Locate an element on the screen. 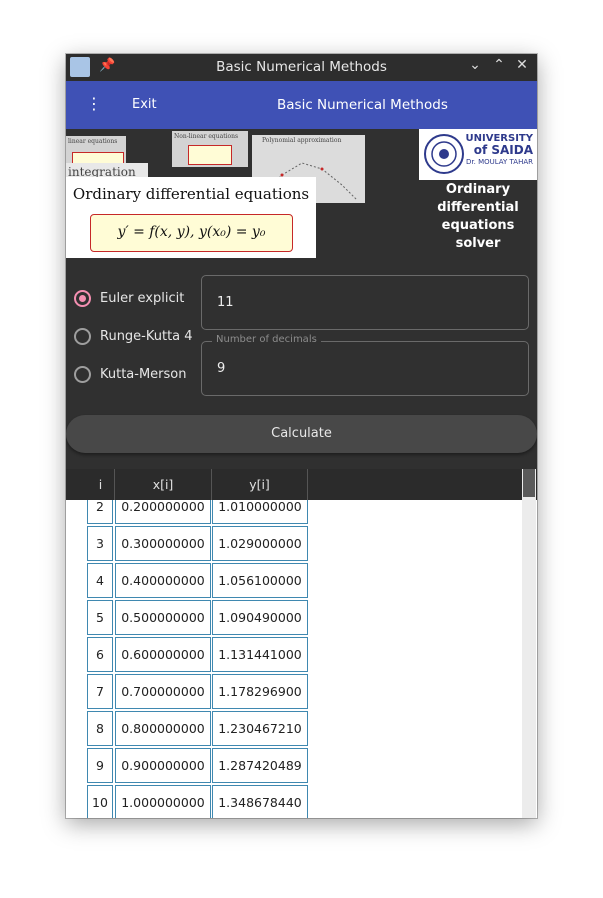  cell-y: 1.131441000 is located at coordinates (260, 654).